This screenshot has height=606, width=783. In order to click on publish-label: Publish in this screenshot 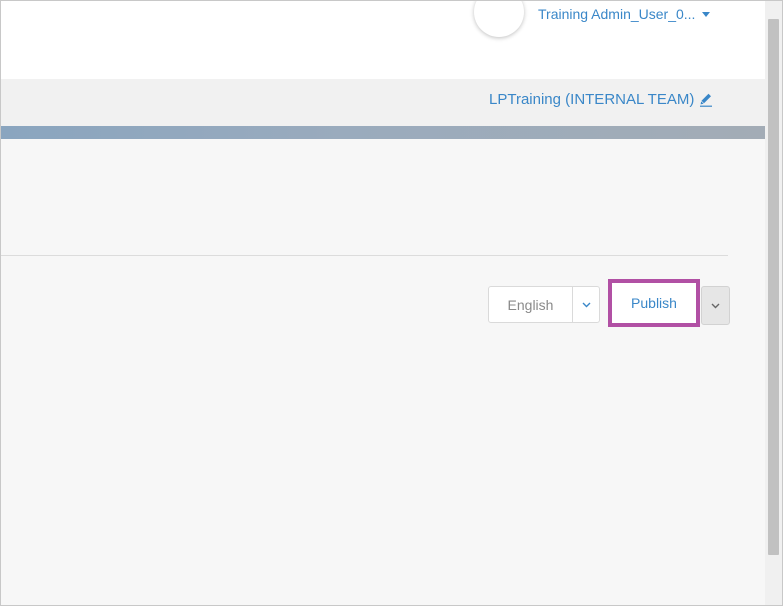, I will do `click(654, 303)`.